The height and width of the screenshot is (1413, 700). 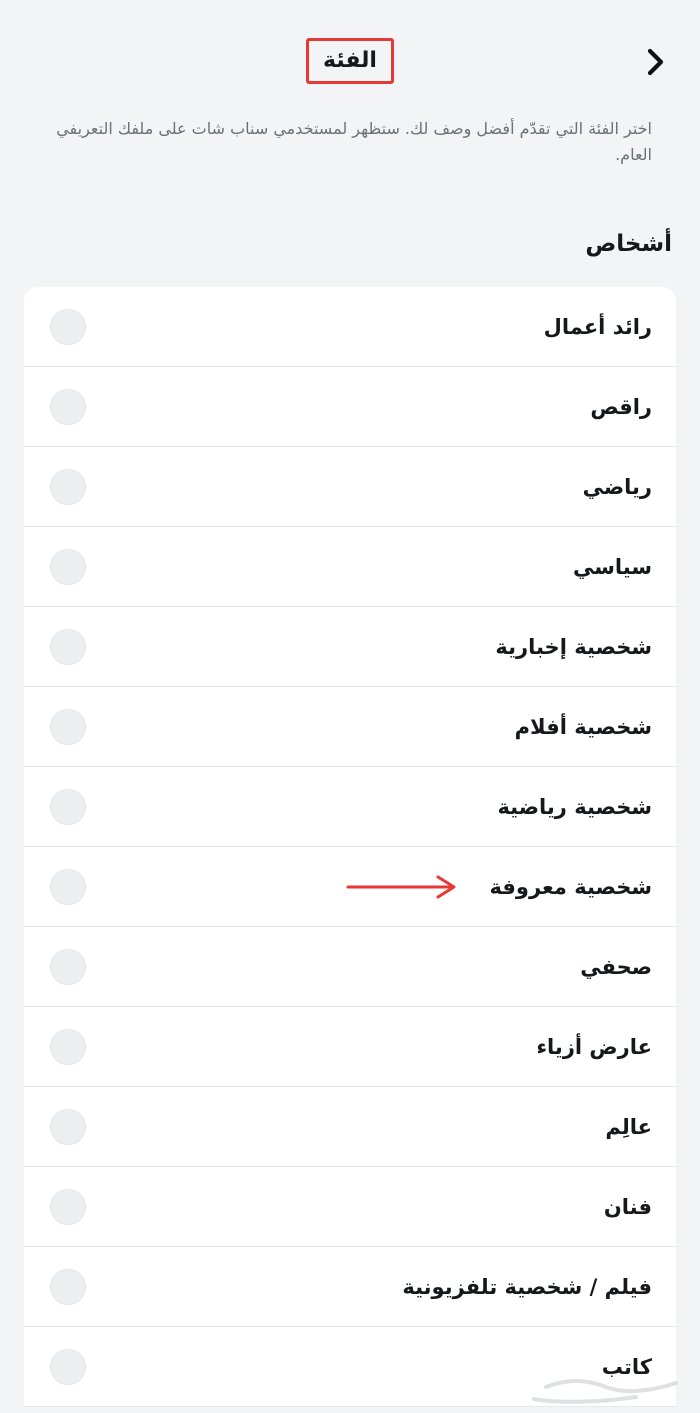 What do you see at coordinates (527, 1286) in the screenshot?
I see `category-option-label: فيلم / شخصية تلفزيونية` at bounding box center [527, 1286].